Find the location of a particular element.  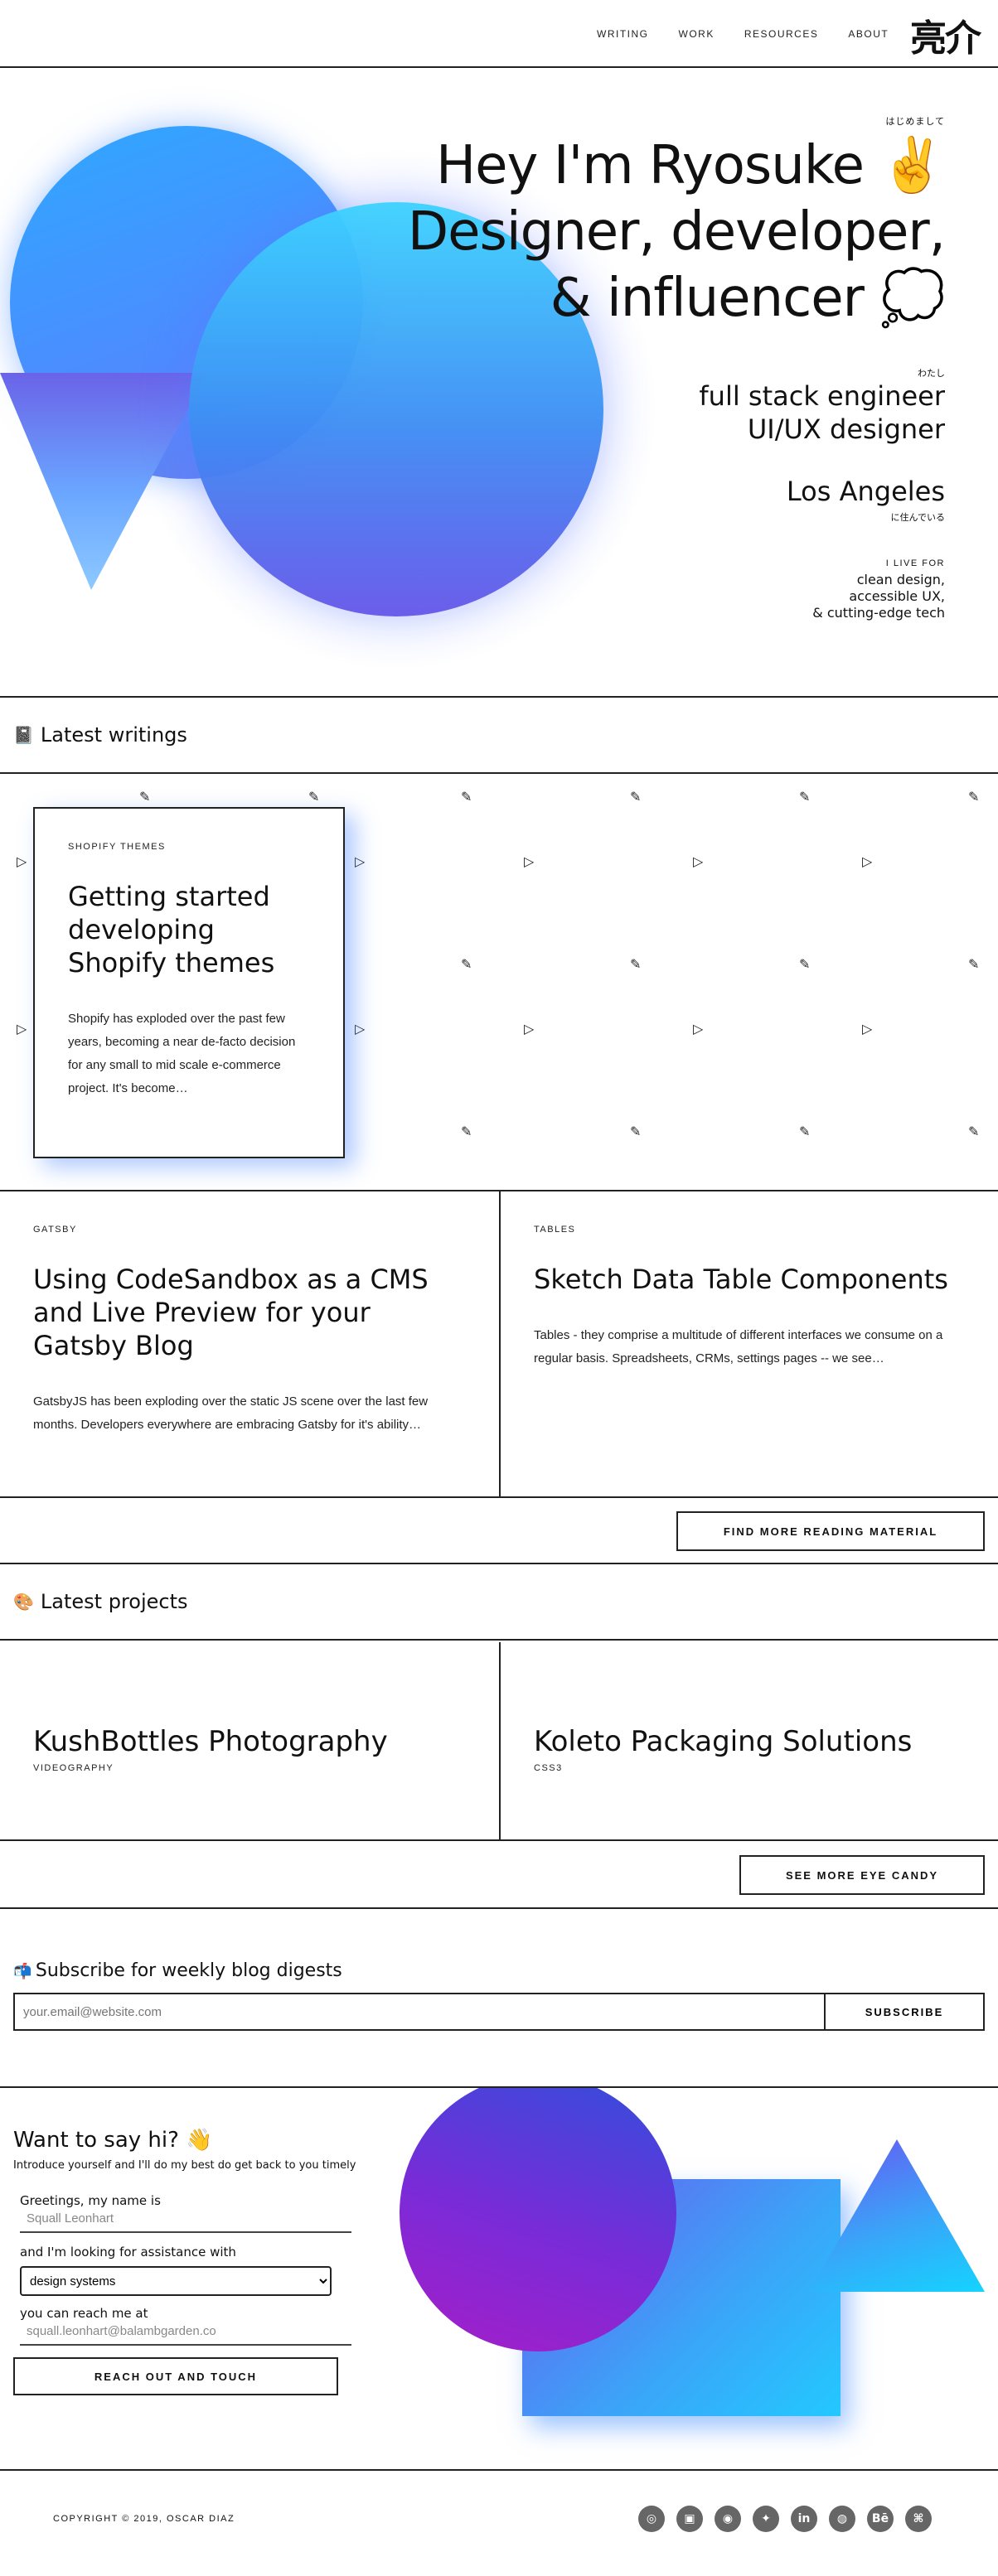

site-footer: COPYRIGHT © 2019, OSCAR DIAZ ◎ ▣ ◉ ✦ in ◍ Bē ⌘ is located at coordinates (499, 2524).